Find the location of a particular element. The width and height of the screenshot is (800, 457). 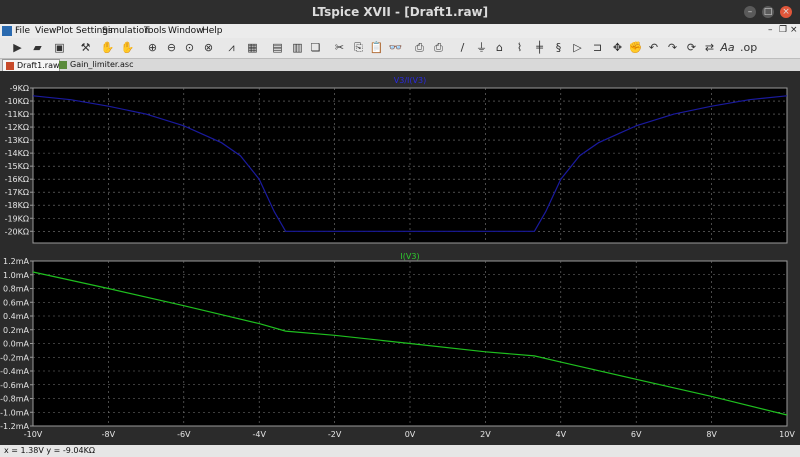

y-tick-label-impedance: -13KΩ is located at coordinates (17, 140).